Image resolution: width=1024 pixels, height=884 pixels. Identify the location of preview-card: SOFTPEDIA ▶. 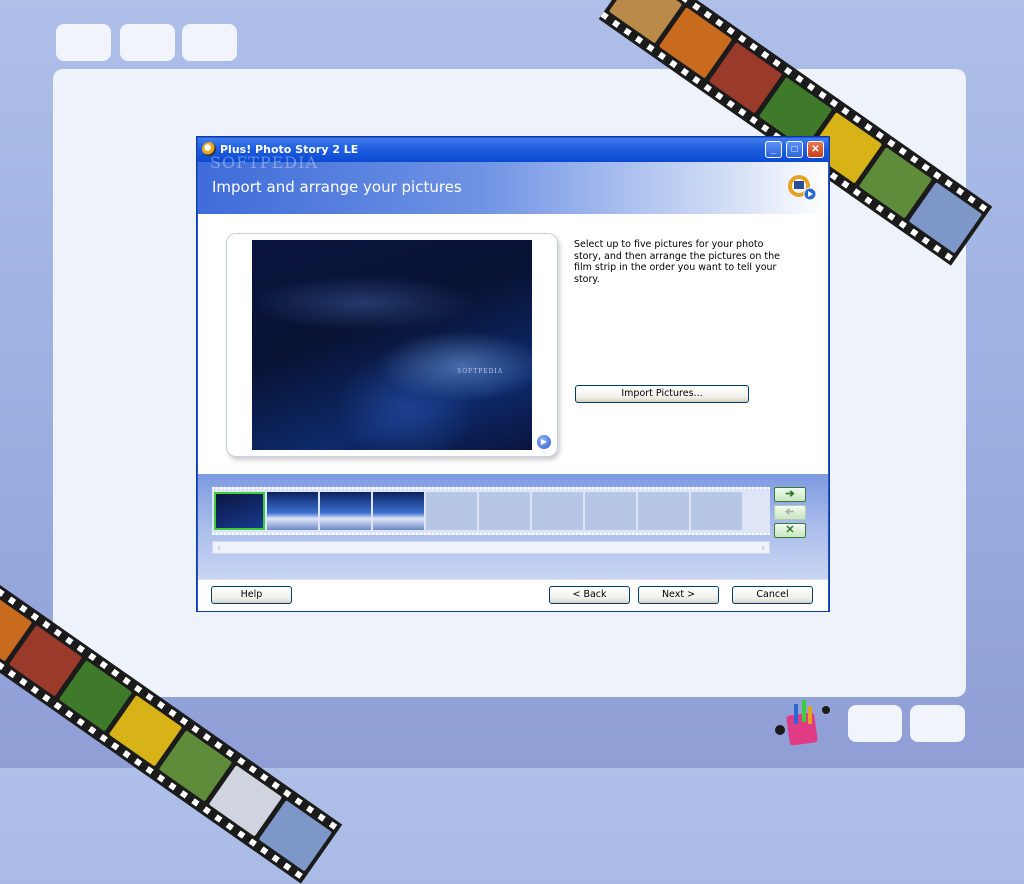
(392, 345).